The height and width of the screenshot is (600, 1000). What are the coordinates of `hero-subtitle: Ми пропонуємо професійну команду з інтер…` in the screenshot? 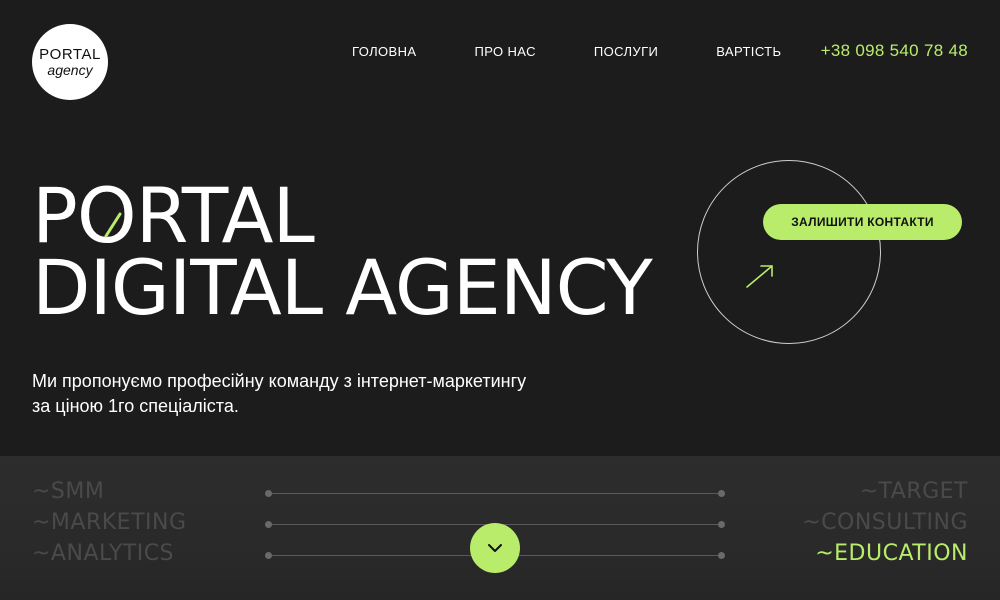 It's located at (332, 394).